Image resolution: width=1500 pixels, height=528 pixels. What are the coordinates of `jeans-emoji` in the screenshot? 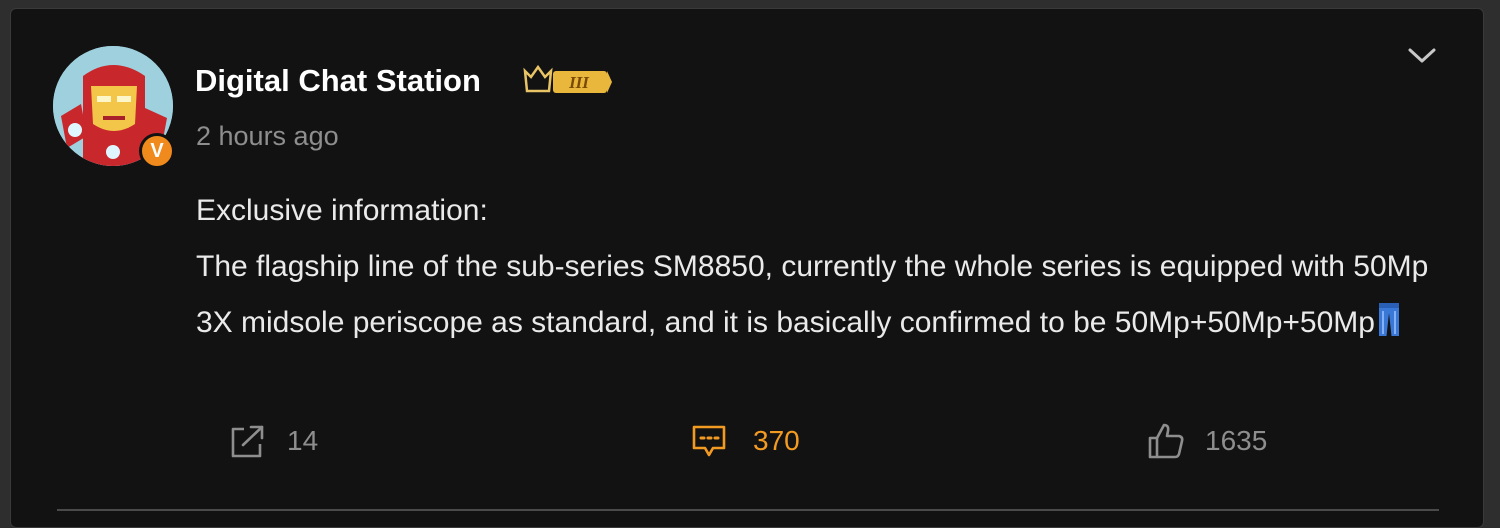 It's located at (1388, 319).